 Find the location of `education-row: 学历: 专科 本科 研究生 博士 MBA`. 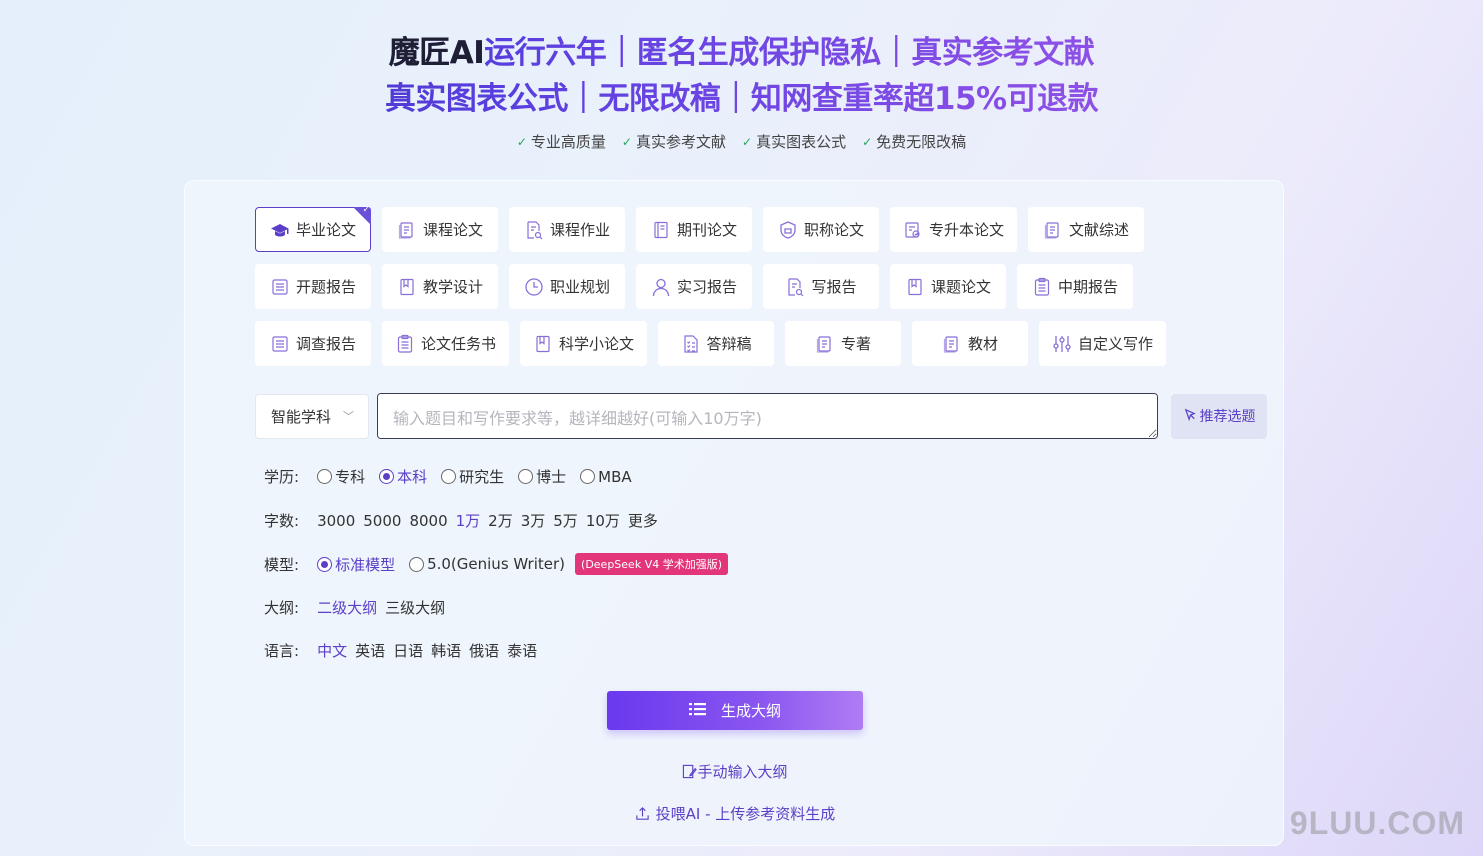

education-row: 学历: 专科 本科 研究生 博士 MBA is located at coordinates (455, 476).